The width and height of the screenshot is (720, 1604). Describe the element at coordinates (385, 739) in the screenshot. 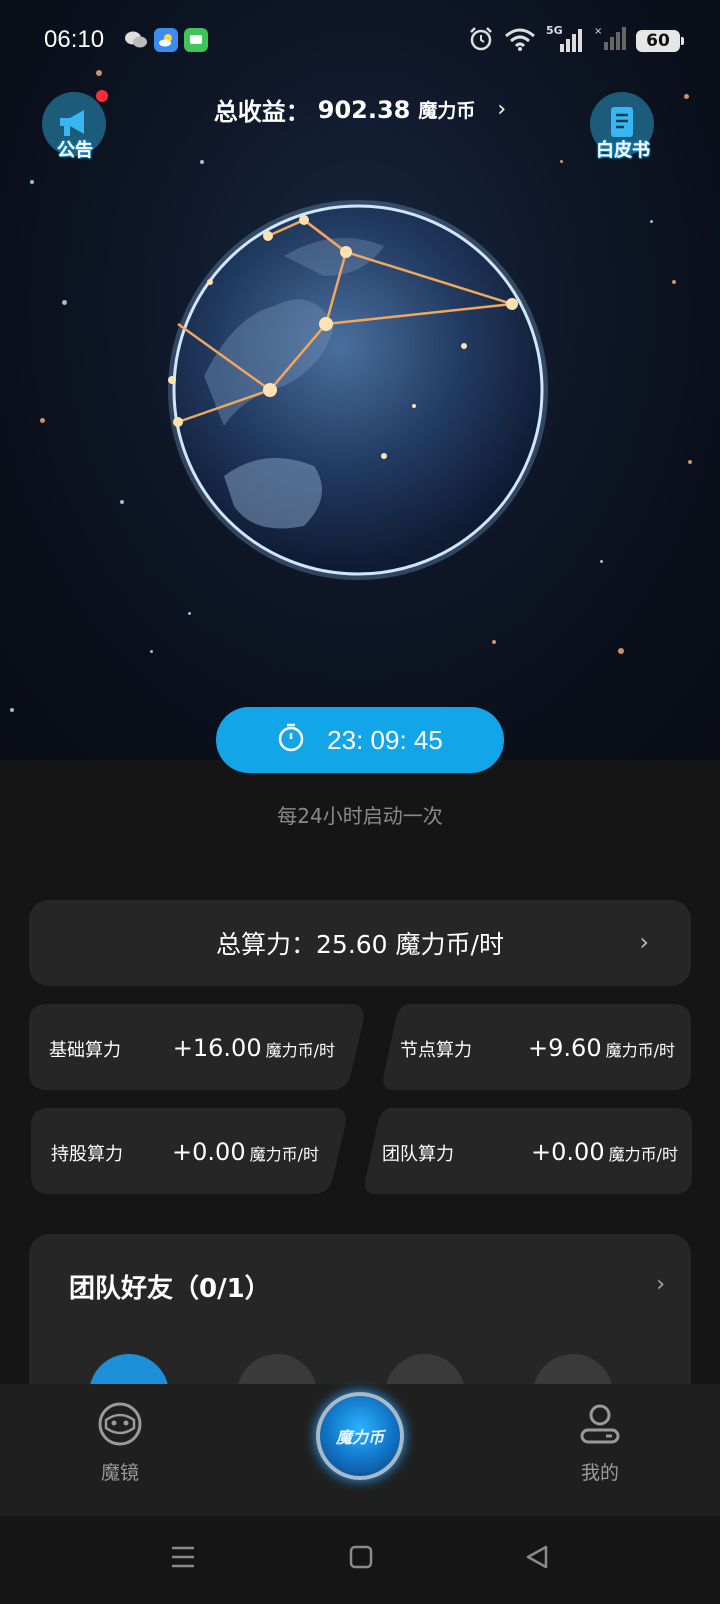

I see `countdown-text: 23: 09: 45` at that location.